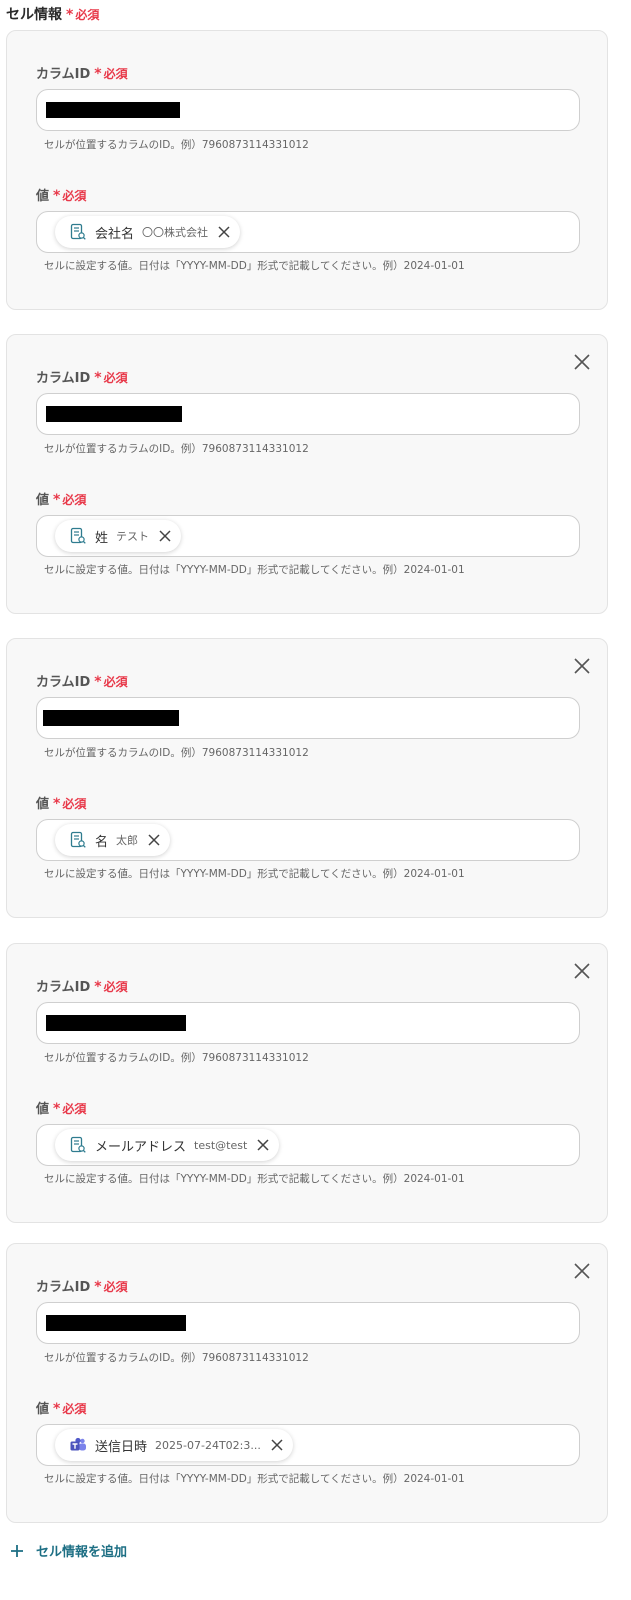 This screenshot has width=631, height=1600. Describe the element at coordinates (133, 536) in the screenshot. I see `chip-value: テスト` at that location.